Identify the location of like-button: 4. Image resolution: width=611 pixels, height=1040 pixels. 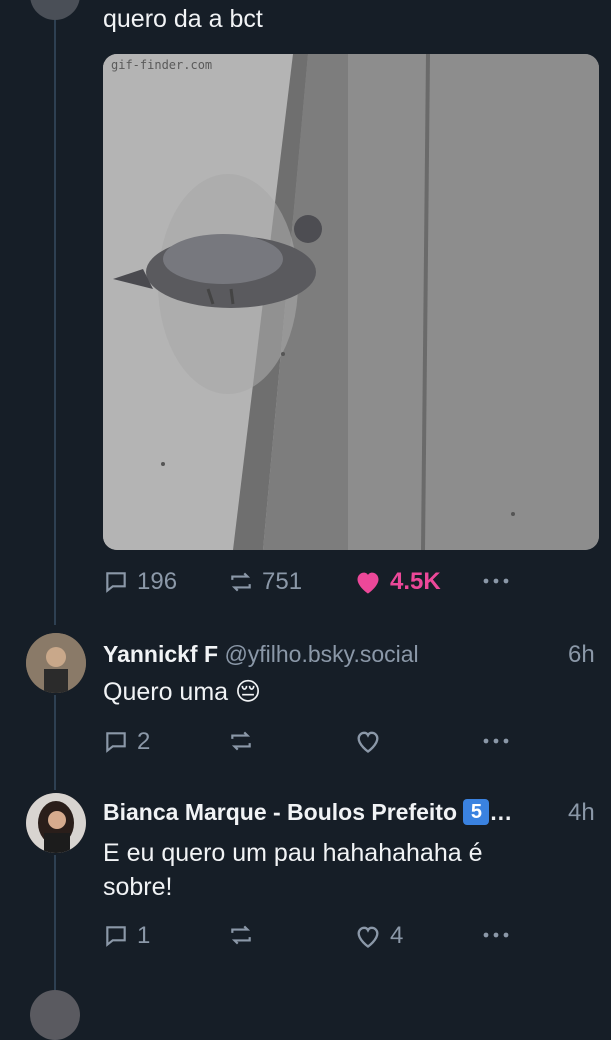
(378, 936).